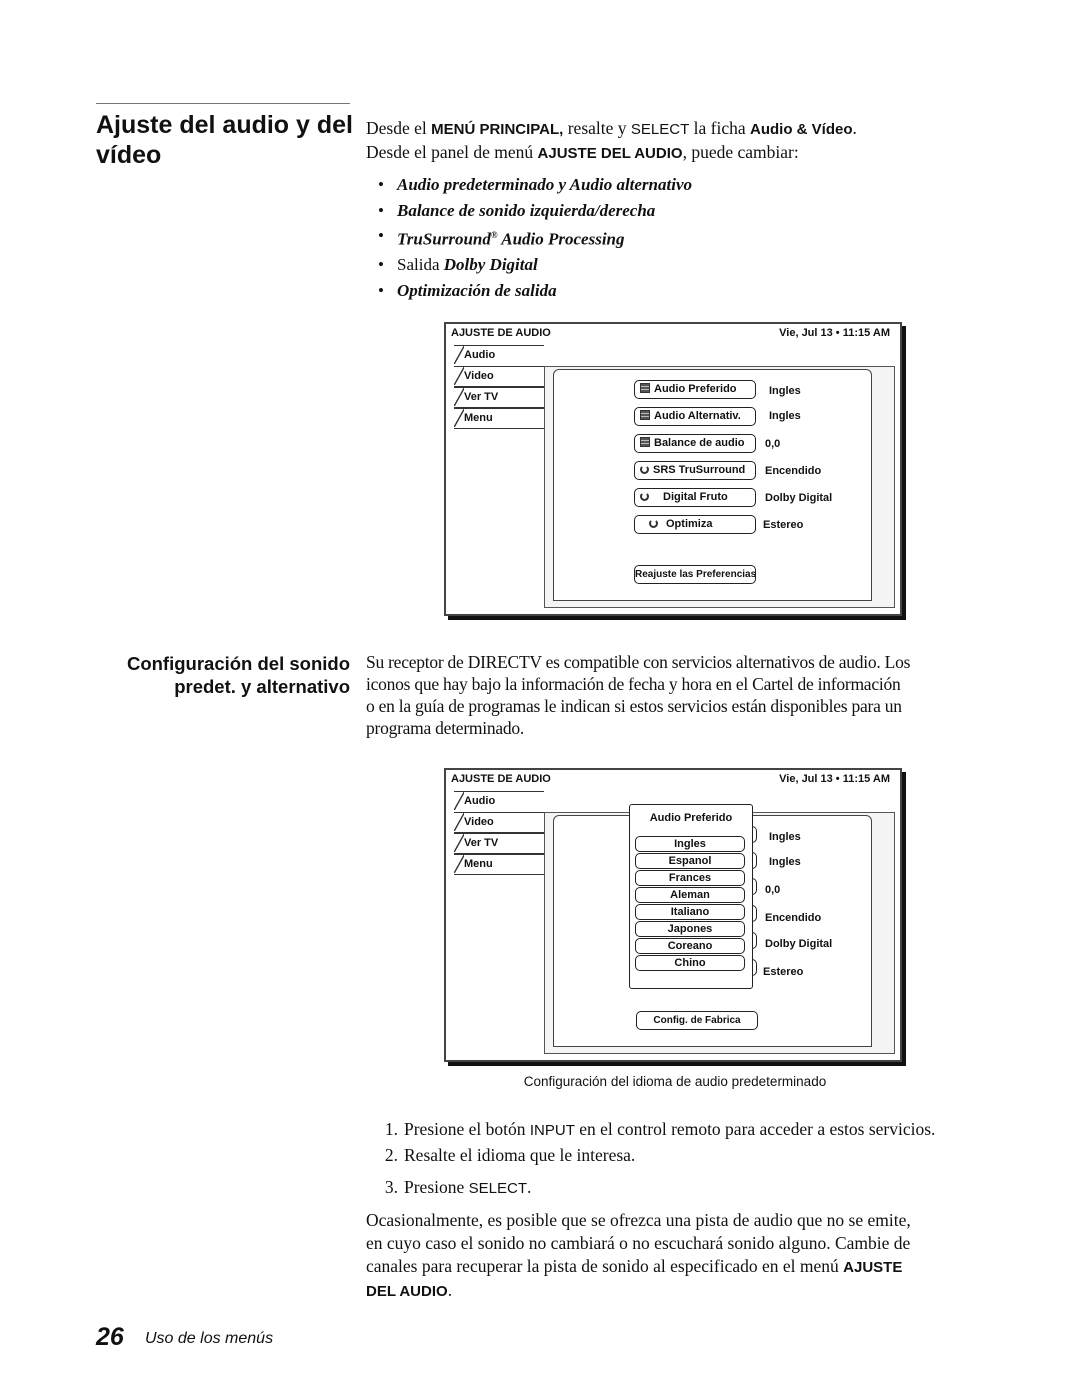 This screenshot has width=1080, height=1397. What do you see at coordinates (695, 470) in the screenshot?
I see `srs-trusurround-button: SRS TruSurround` at bounding box center [695, 470].